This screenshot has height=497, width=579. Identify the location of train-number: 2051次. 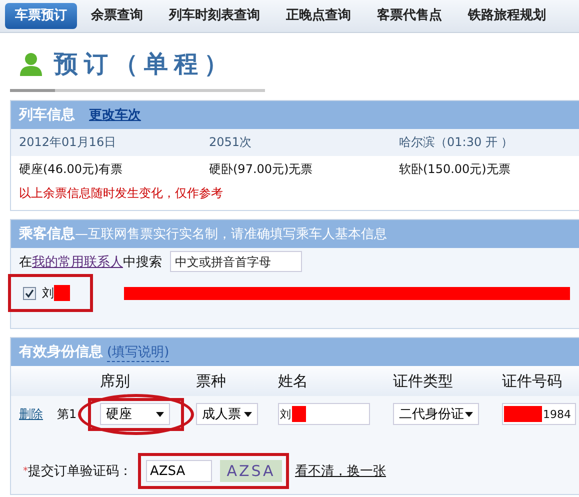
(231, 142).